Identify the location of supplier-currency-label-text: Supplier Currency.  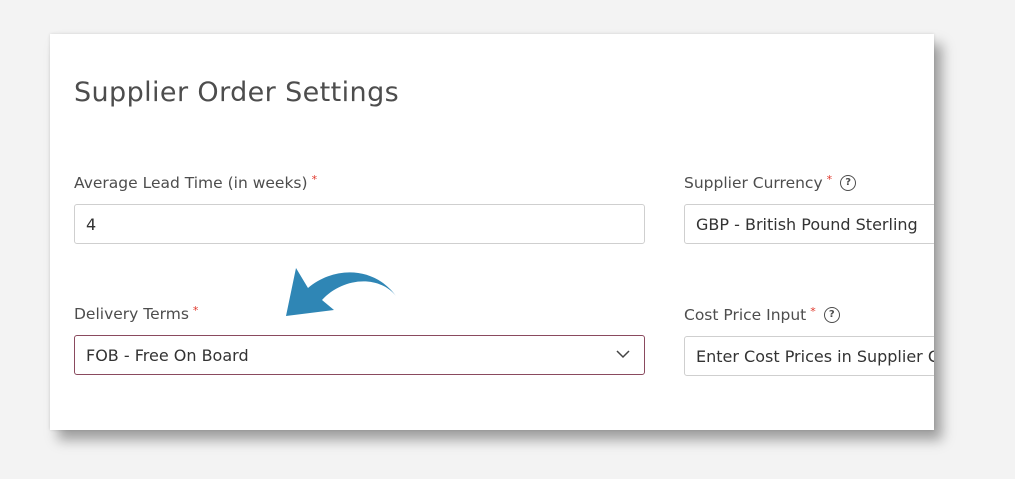
(753, 183).